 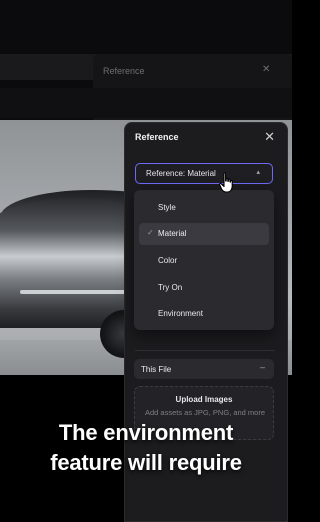 I want to click on file-scope-select: This File –, so click(x=204, y=369).